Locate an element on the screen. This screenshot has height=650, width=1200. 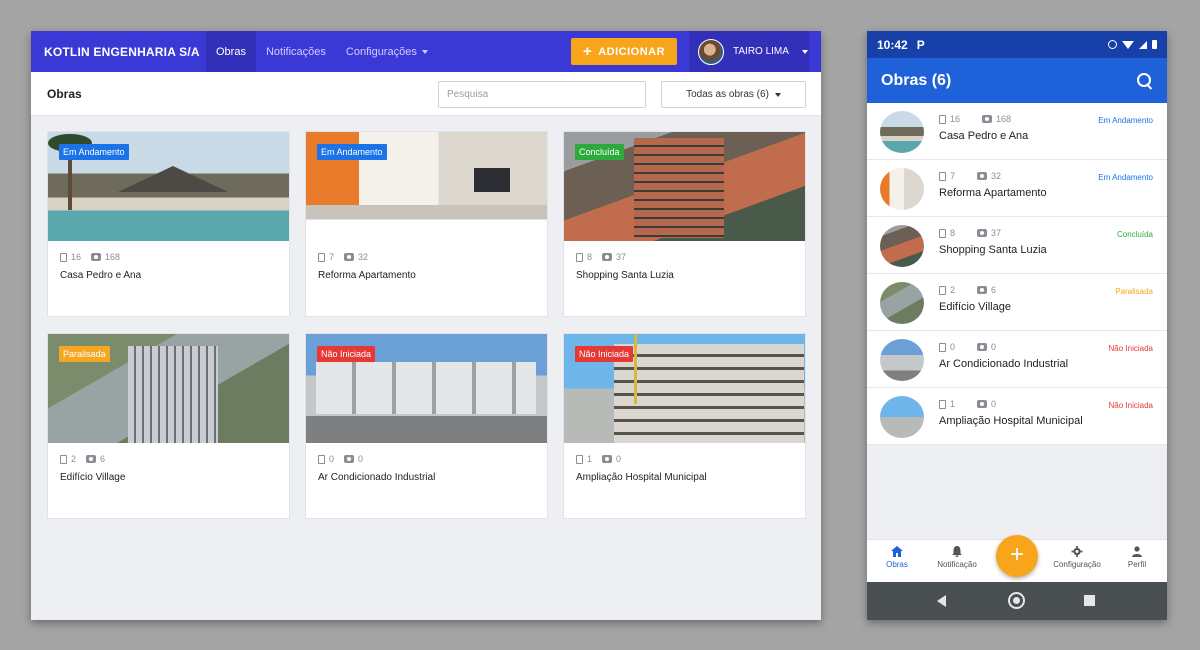
nav-obras-label: Obras is located at coordinates (231, 51).